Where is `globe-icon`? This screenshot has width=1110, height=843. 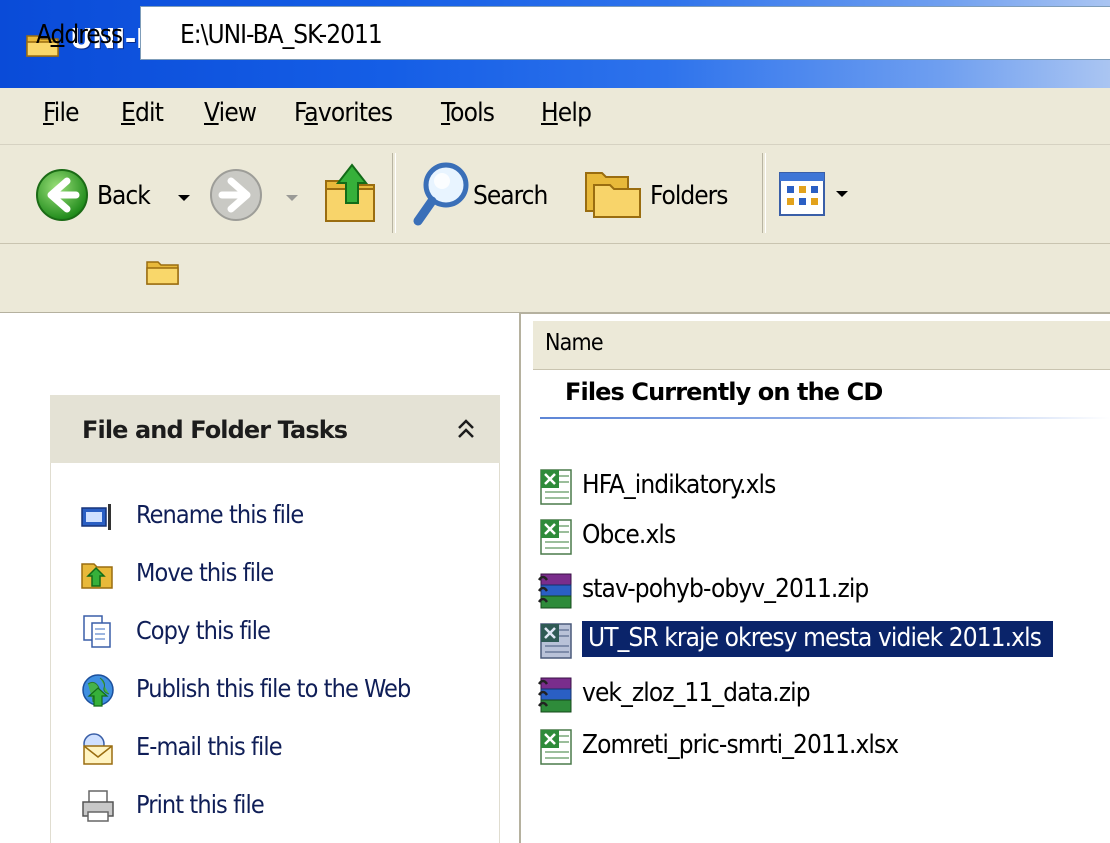
globe-icon is located at coordinates (98, 690).